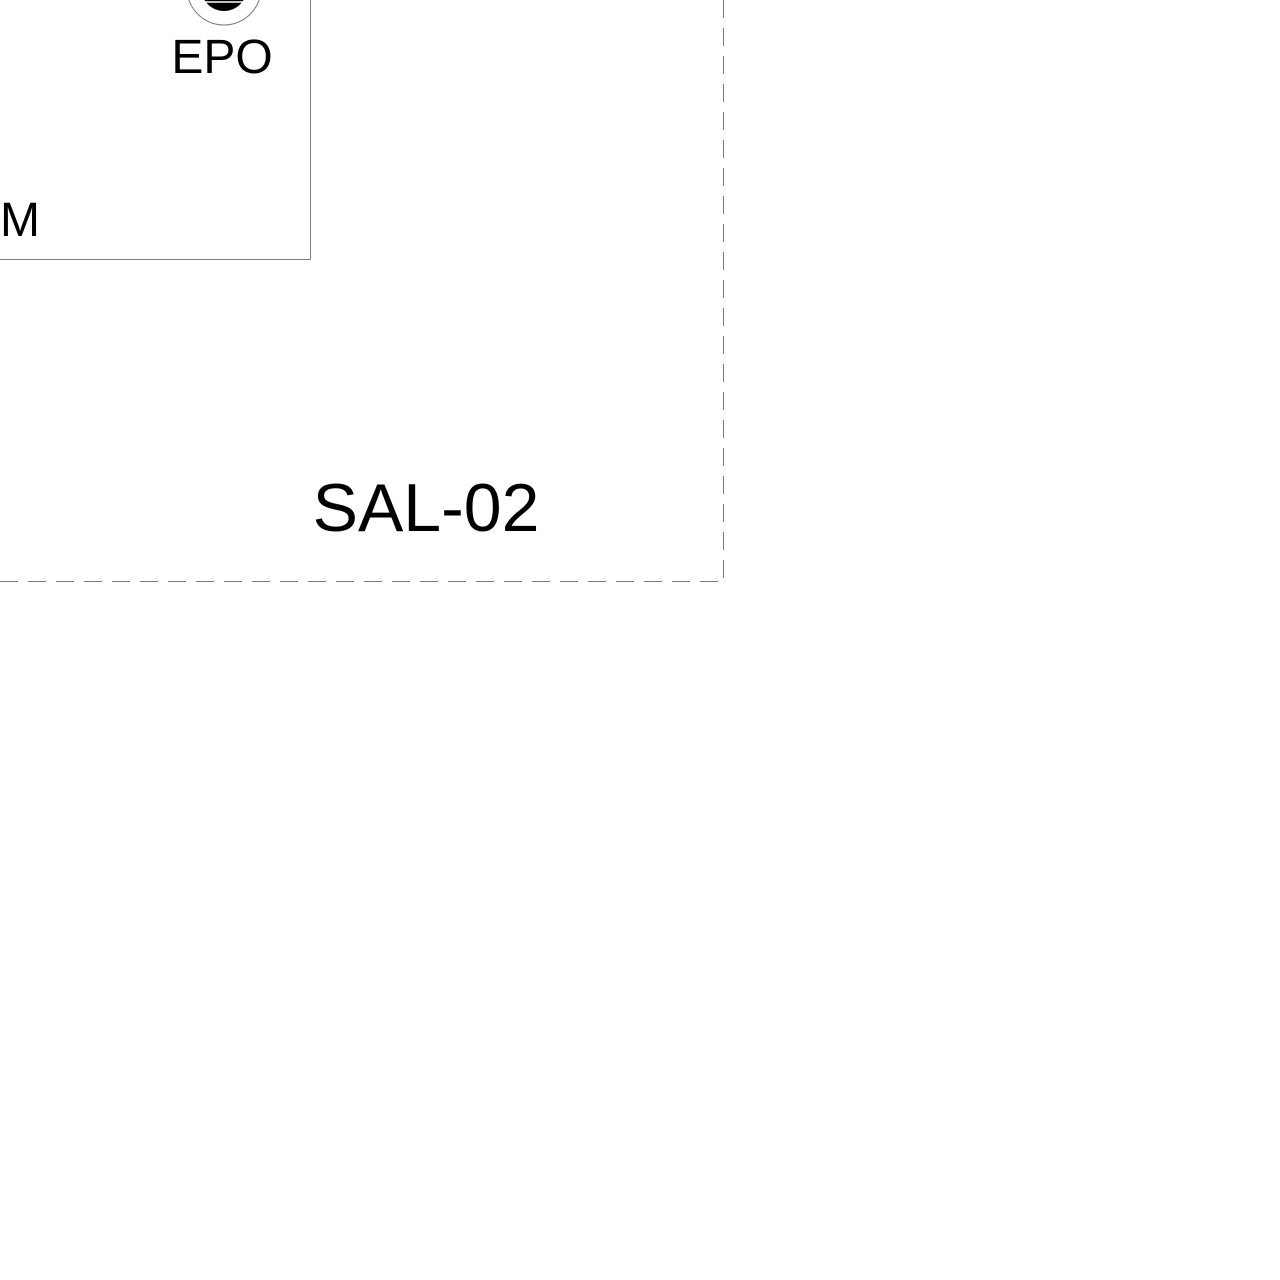 This screenshot has height=1280, width=1280. What do you see at coordinates (224, 13) in the screenshot?
I see `epo-button-icon` at bounding box center [224, 13].